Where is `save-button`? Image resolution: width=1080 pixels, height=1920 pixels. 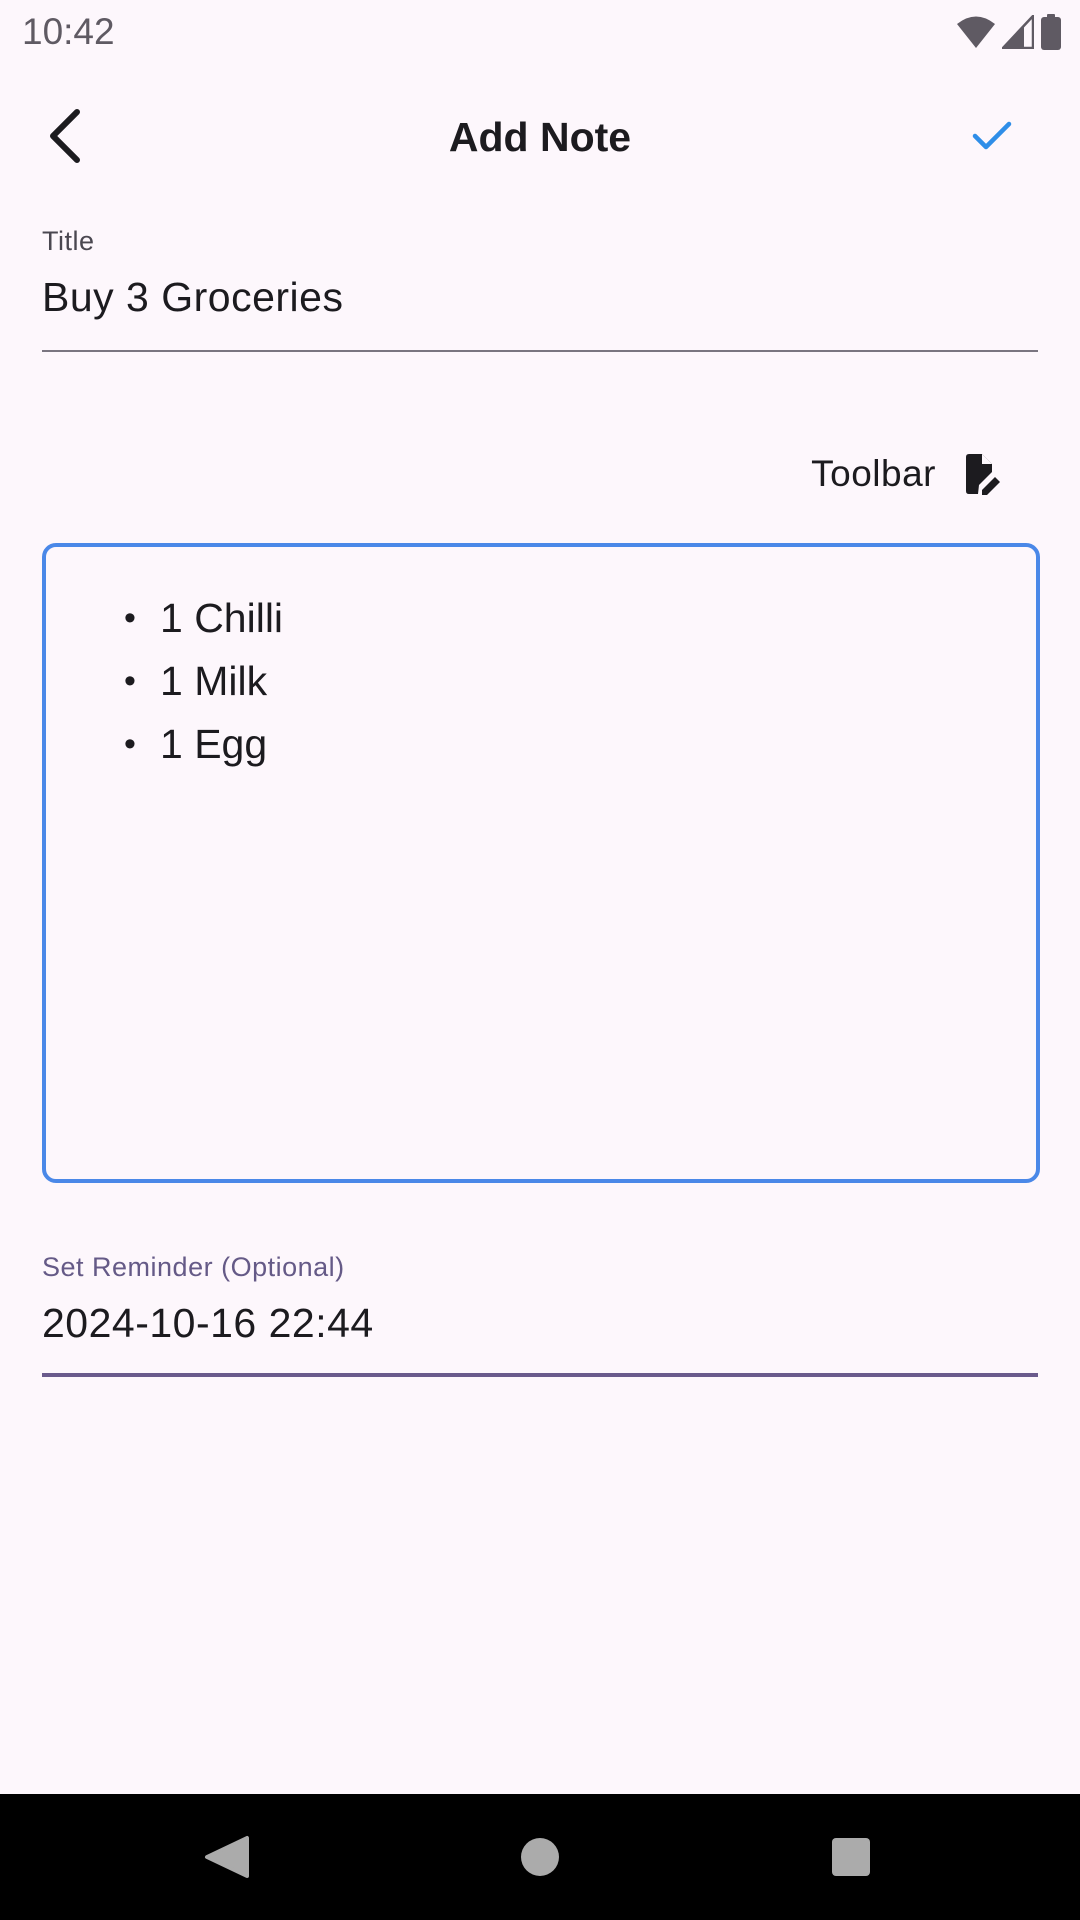
save-button is located at coordinates (992, 136).